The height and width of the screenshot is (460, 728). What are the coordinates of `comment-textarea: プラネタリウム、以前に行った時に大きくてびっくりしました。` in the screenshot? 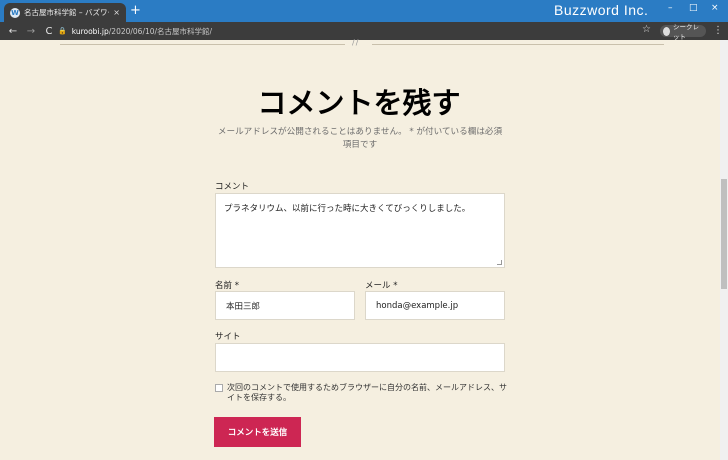 It's located at (360, 230).